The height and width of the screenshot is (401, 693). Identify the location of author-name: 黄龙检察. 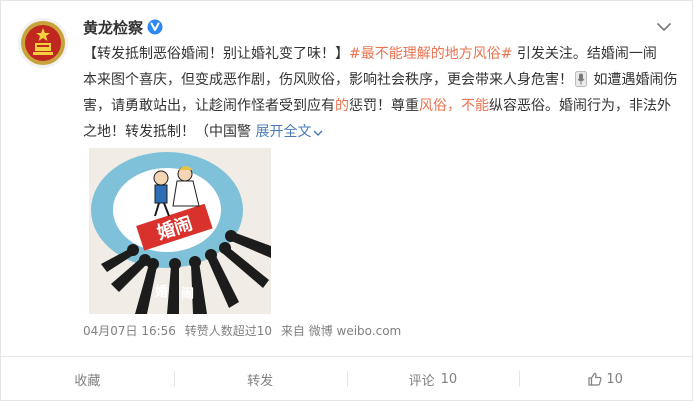
(113, 27).